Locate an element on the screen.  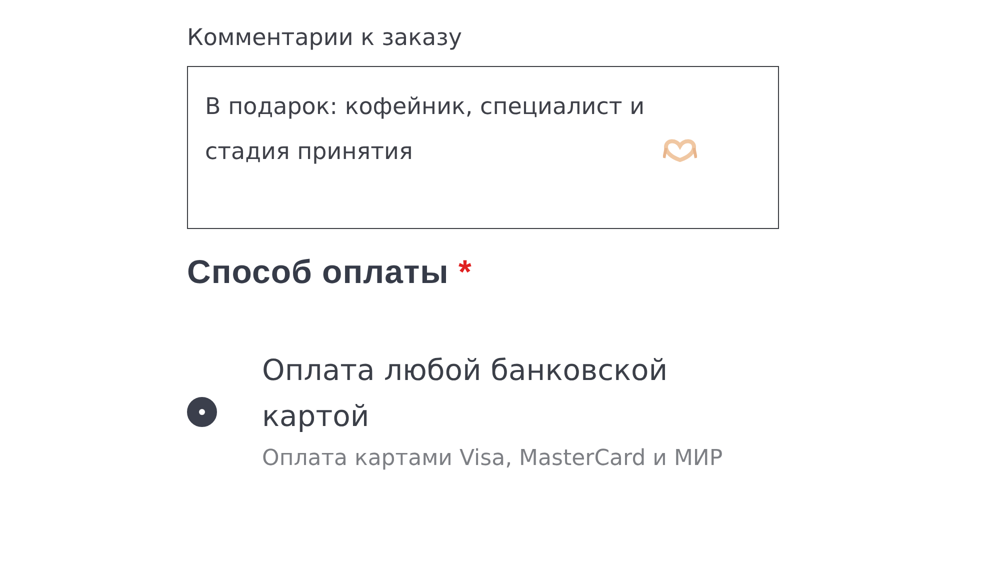
field-label: Комментарии к заказу is located at coordinates (325, 38).